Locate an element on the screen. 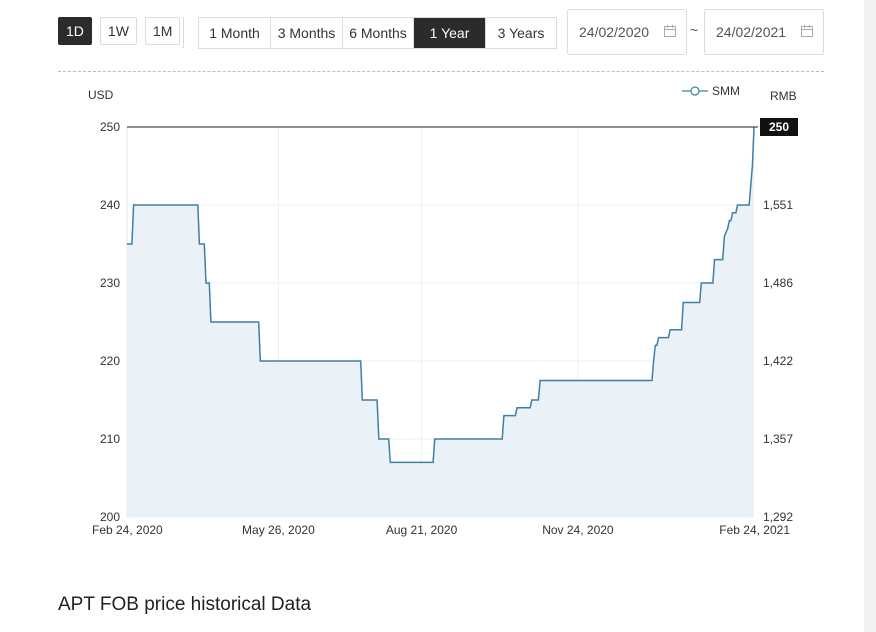 The height and width of the screenshot is (632, 876). y-left-tick-label: 210 is located at coordinates (110, 439).